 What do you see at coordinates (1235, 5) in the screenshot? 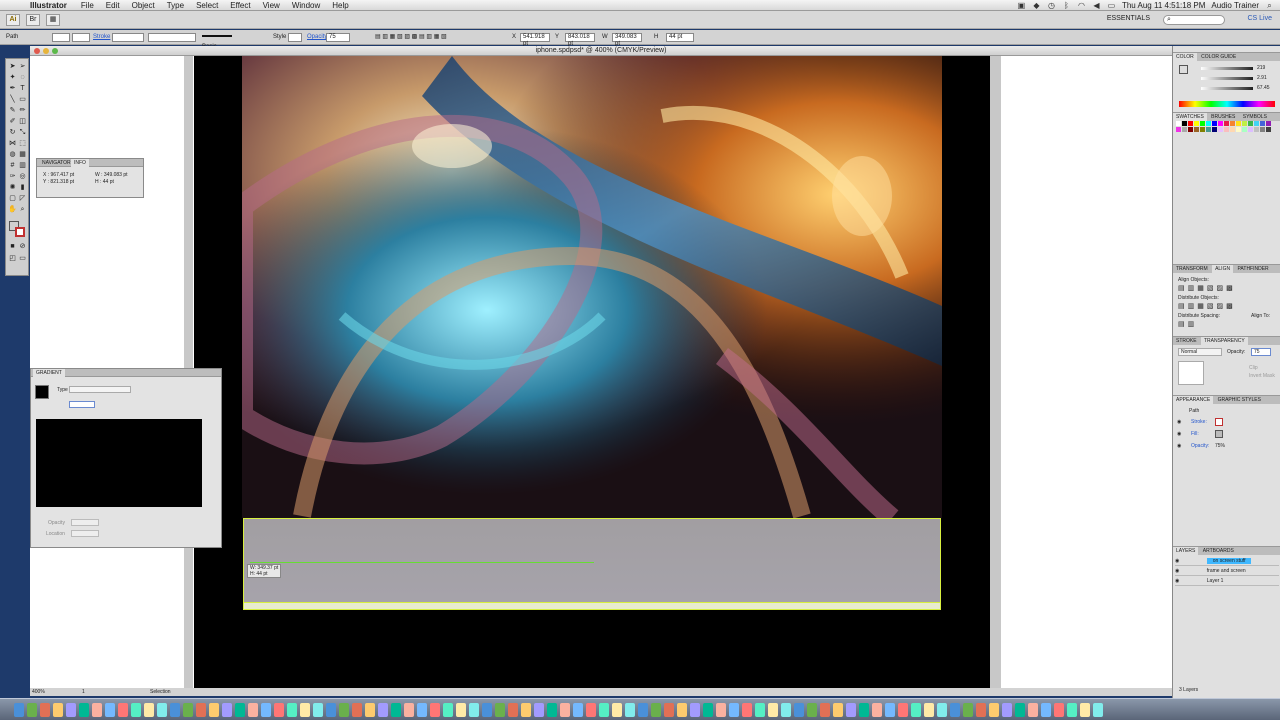
I see `user-menu: Audio Trainer` at bounding box center [1235, 5].